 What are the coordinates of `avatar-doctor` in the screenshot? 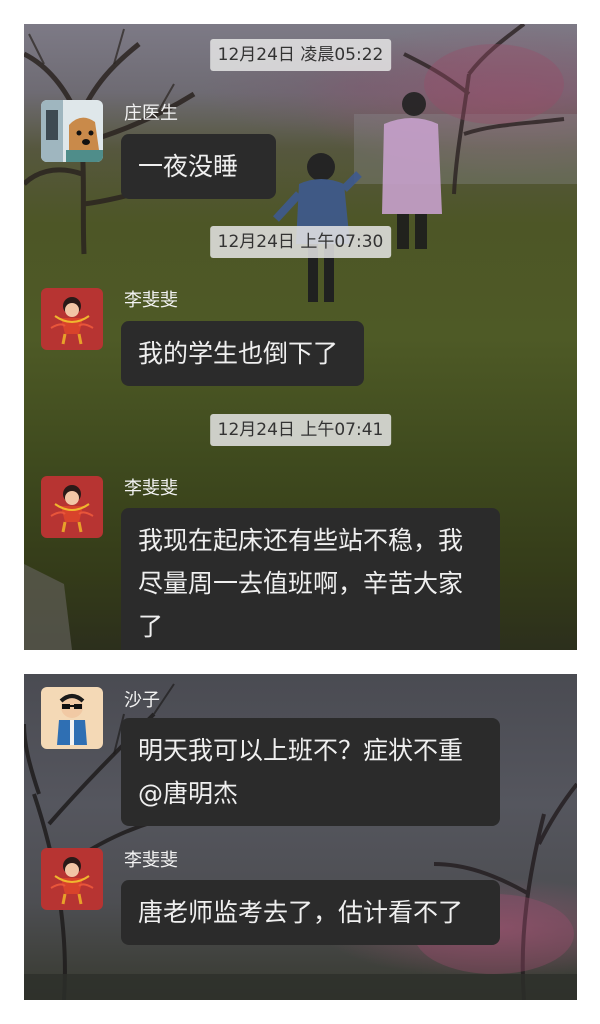 It's located at (72, 131).